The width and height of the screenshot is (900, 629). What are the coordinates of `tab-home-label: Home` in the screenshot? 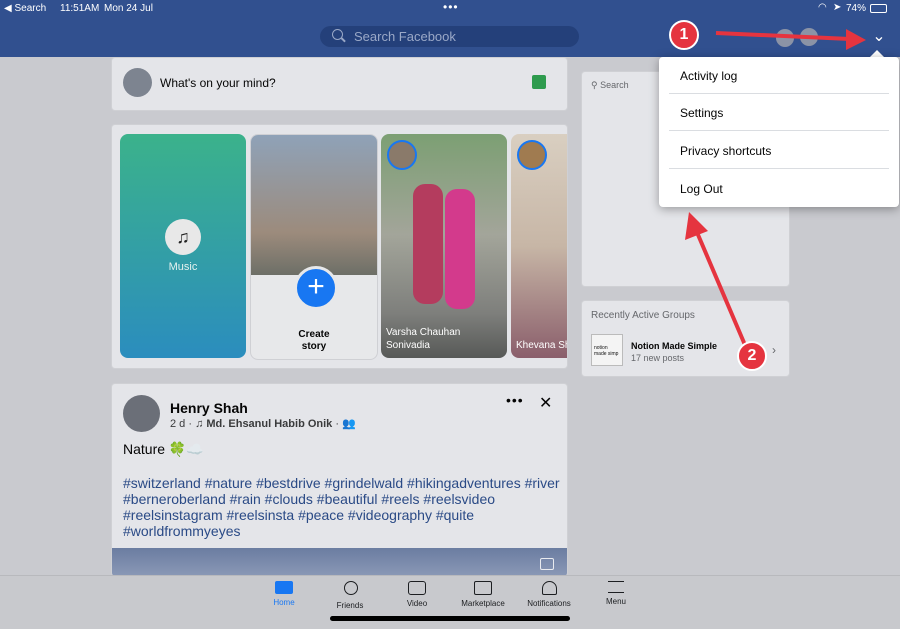 It's located at (284, 602).